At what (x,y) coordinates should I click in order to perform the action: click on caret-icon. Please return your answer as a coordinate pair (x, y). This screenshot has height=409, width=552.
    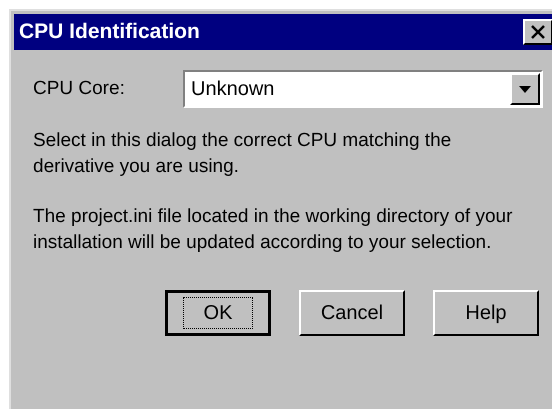
    Looking at the image, I should click on (525, 89).